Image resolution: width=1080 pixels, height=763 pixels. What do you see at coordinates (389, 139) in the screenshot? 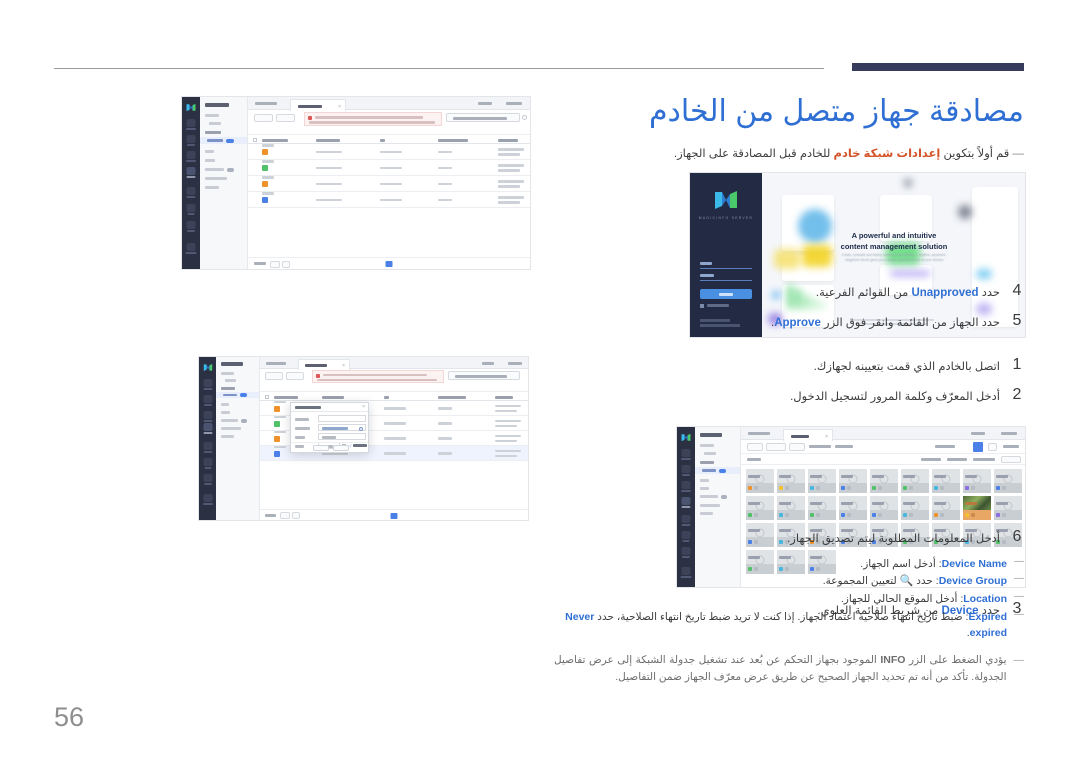
I see `list-table-header` at bounding box center [389, 139].